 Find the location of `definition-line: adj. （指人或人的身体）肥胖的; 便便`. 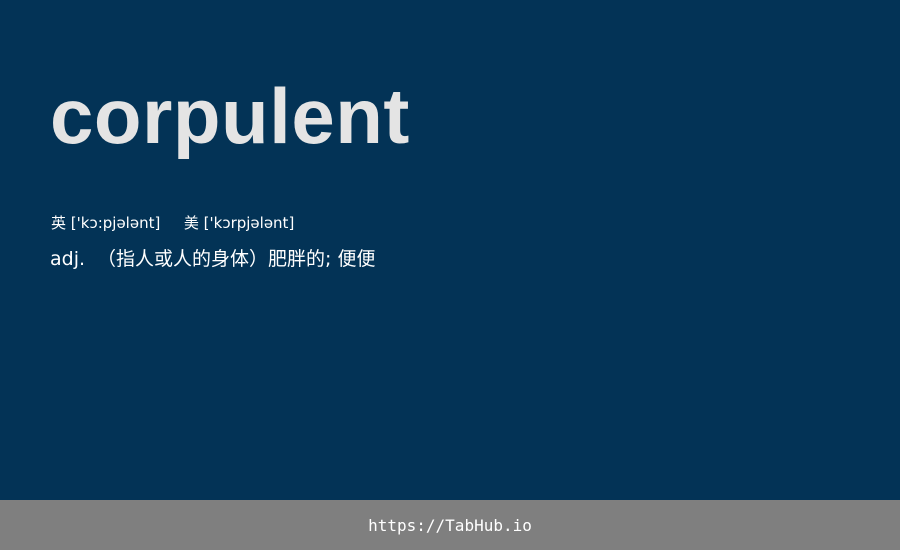

definition-line: adj. （指人或人的身体）肥胖的; 便便 is located at coordinates (212, 259).